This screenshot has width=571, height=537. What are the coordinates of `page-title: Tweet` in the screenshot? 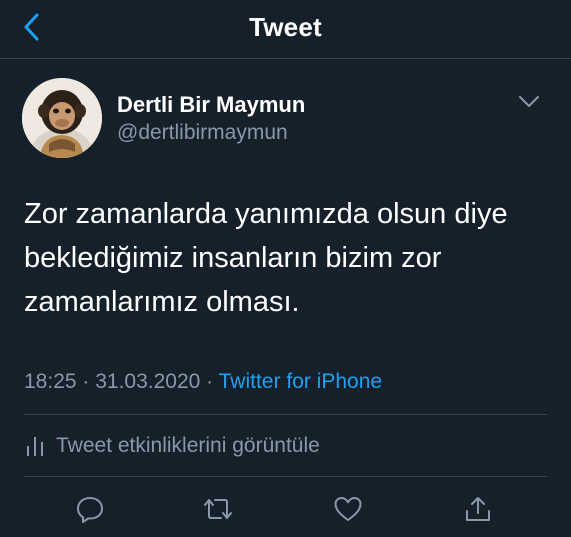 It's located at (285, 27).